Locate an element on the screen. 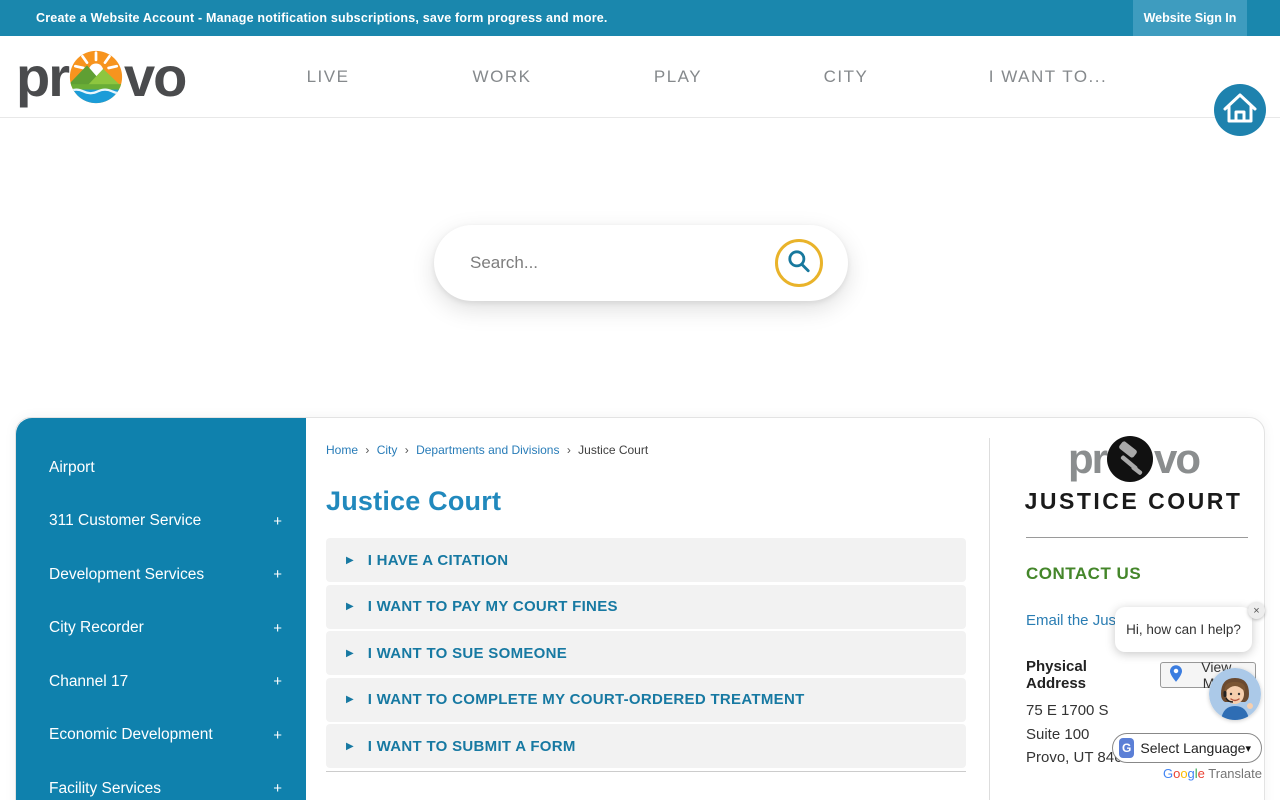 The height and width of the screenshot is (800, 1280). search-icon is located at coordinates (799, 263).